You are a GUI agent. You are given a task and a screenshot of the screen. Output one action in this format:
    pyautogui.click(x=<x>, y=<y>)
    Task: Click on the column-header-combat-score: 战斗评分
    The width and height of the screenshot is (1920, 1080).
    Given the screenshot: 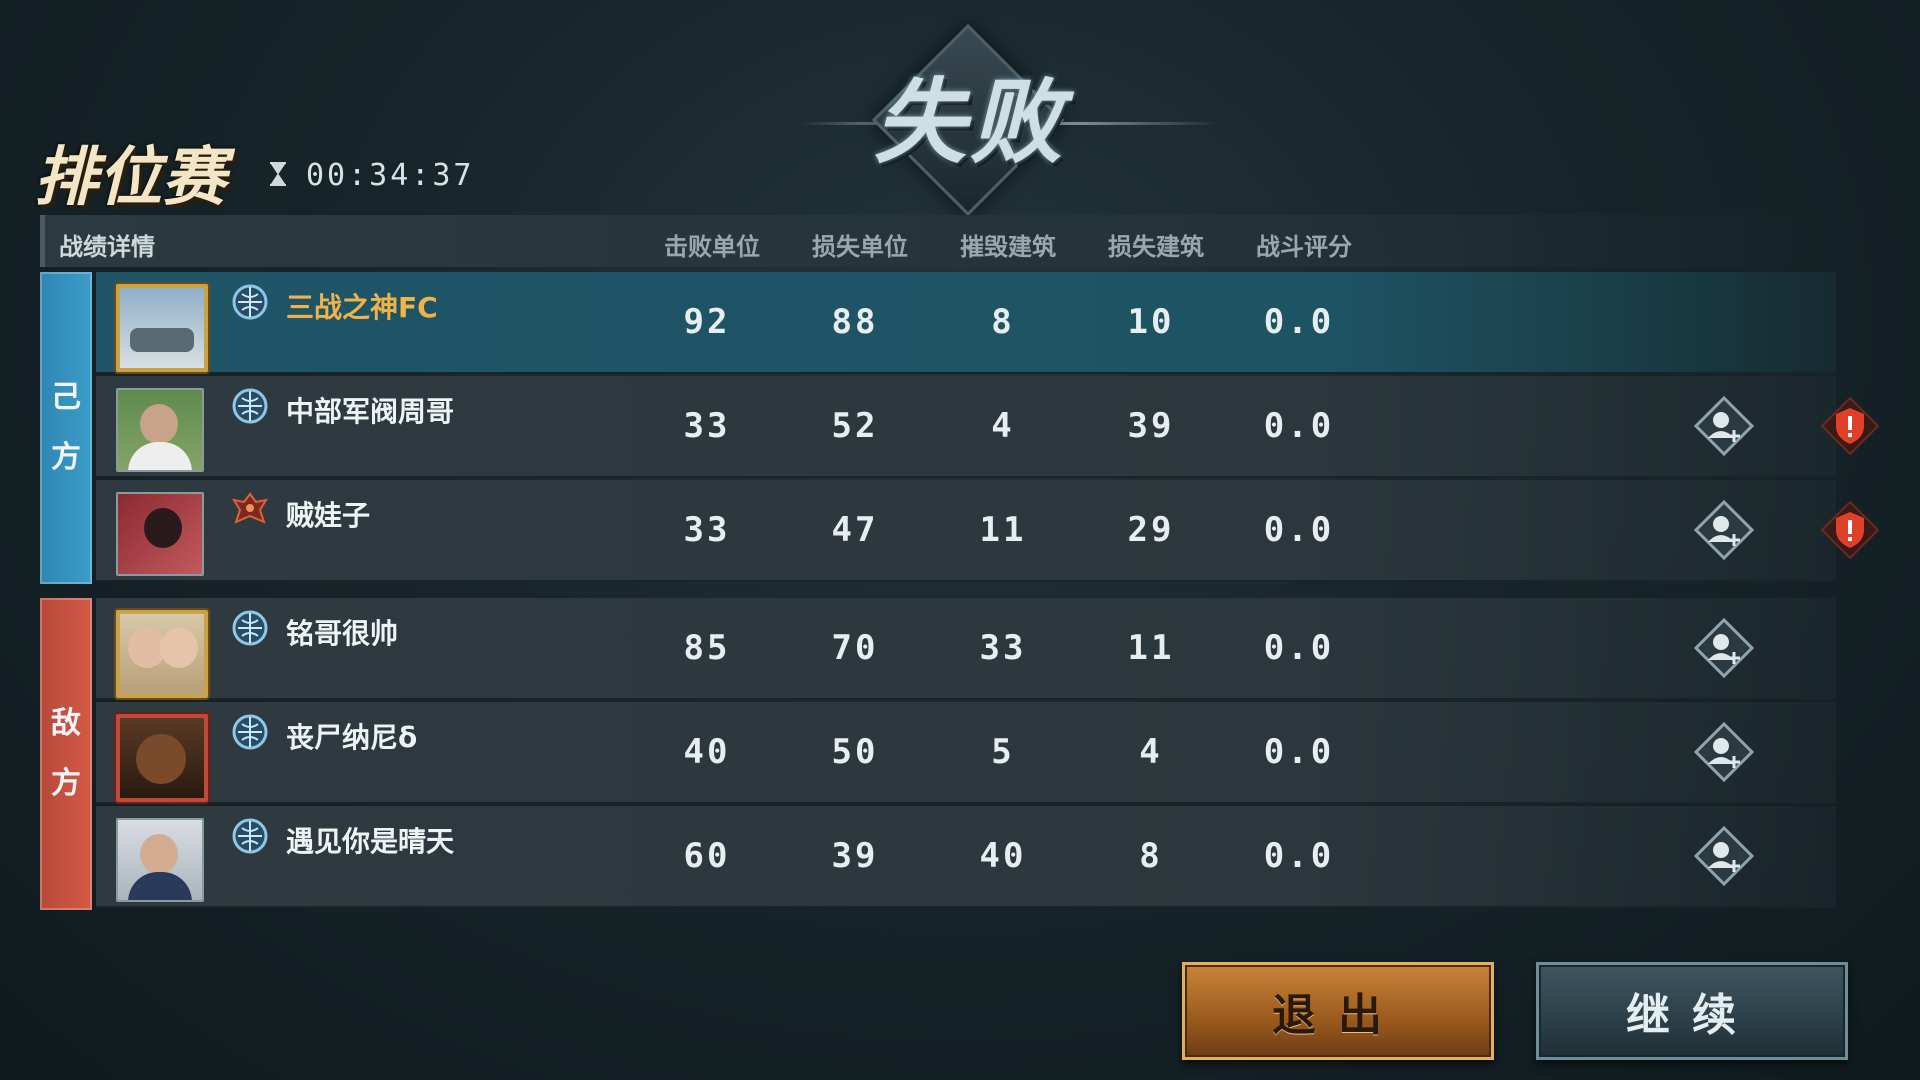 What is the action you would take?
    pyautogui.click(x=1304, y=247)
    